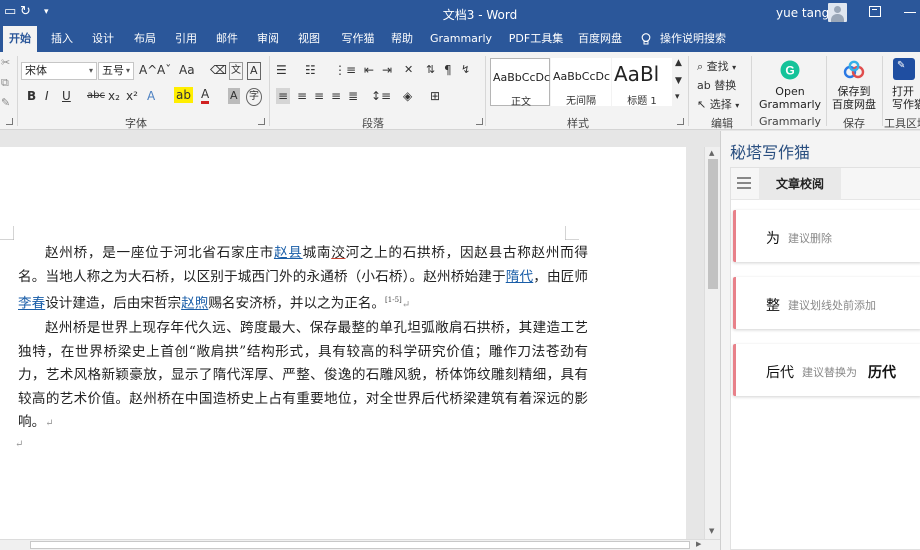 The width and height of the screenshot is (920, 550). Describe the element at coordinates (718, 104) in the screenshot. I see `select-button: ↖ 选择 ▾` at that location.